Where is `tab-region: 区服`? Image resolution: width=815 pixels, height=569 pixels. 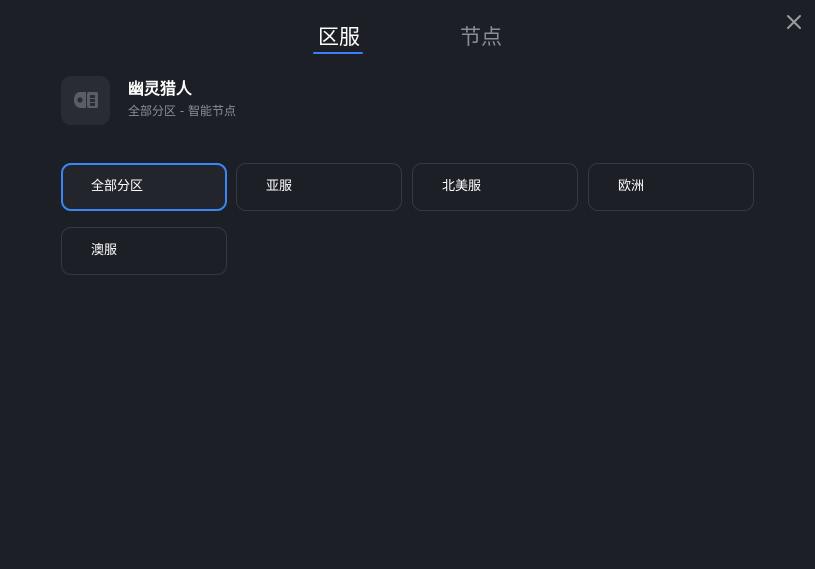
tab-region: 区服 is located at coordinates (339, 37).